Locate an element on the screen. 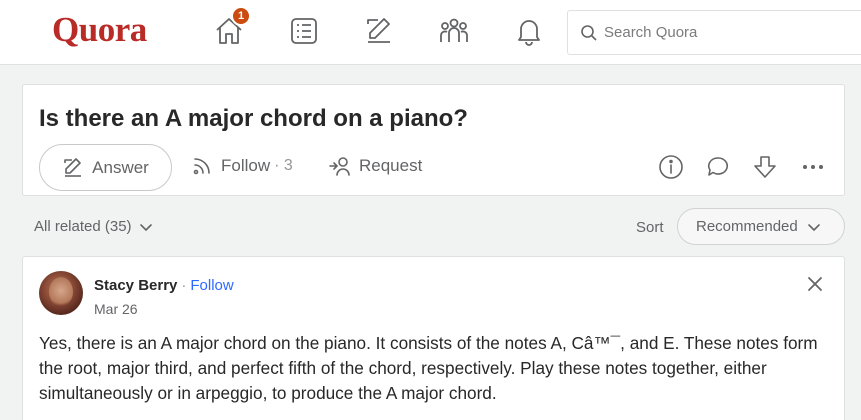 This screenshot has width=861, height=420. answer-button: Answer is located at coordinates (105, 167).